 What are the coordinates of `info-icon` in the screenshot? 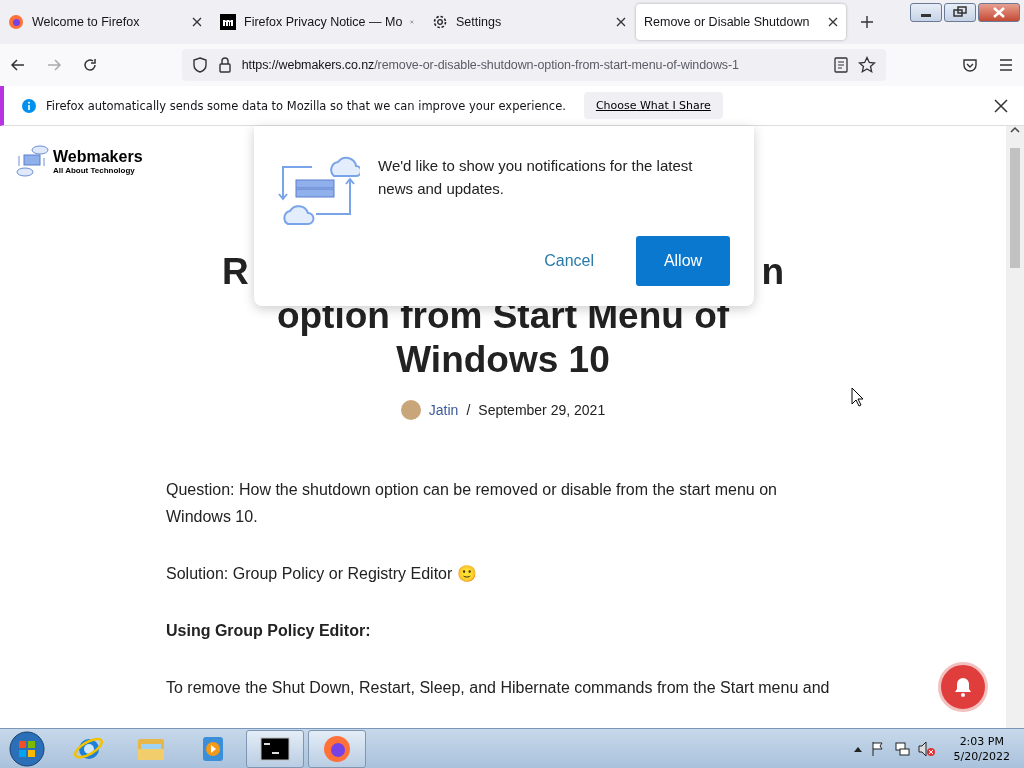 It's located at (29, 105).